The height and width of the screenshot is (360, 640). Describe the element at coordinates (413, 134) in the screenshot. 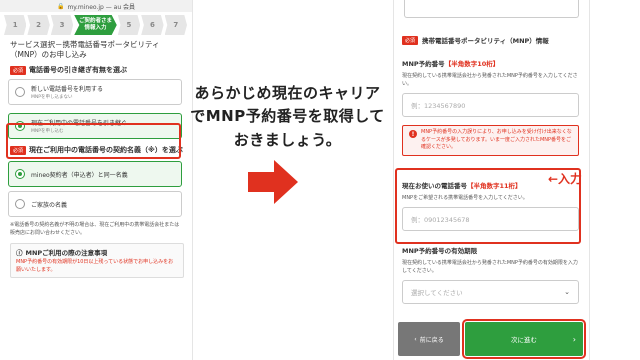

I see `warning-icon: !` at that location.